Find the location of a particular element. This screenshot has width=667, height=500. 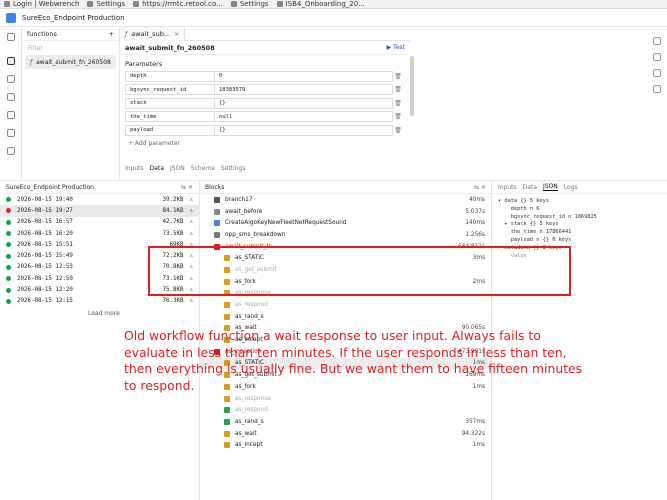

json-line: depth n 6 is located at coordinates (579, 210).